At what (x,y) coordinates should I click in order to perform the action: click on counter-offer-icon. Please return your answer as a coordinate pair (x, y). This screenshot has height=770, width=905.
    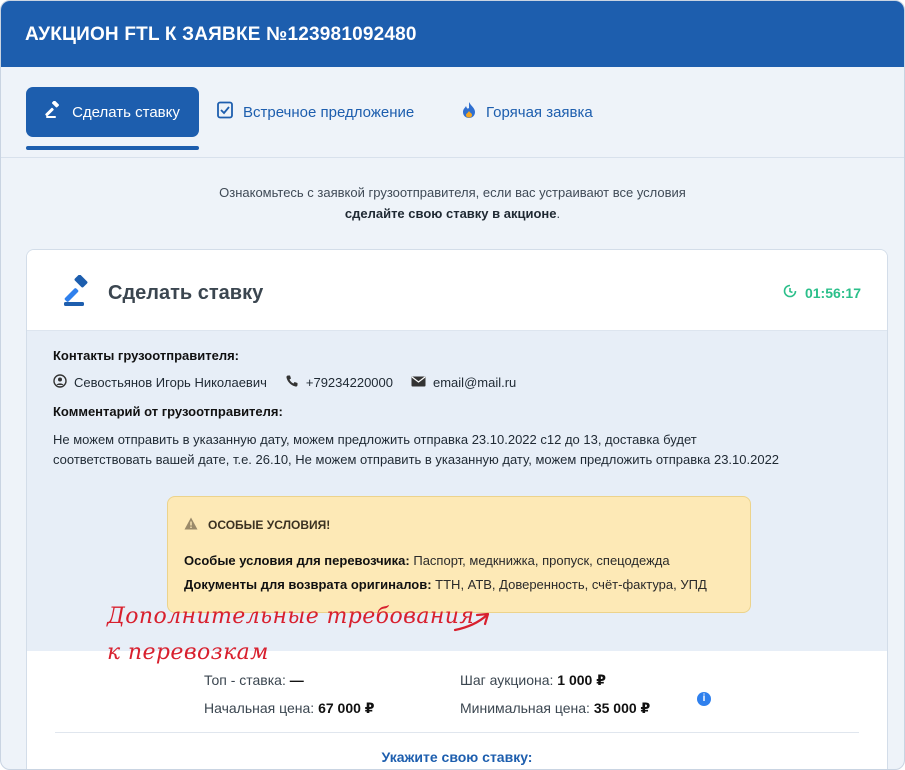
    Looking at the image, I should click on (225, 112).